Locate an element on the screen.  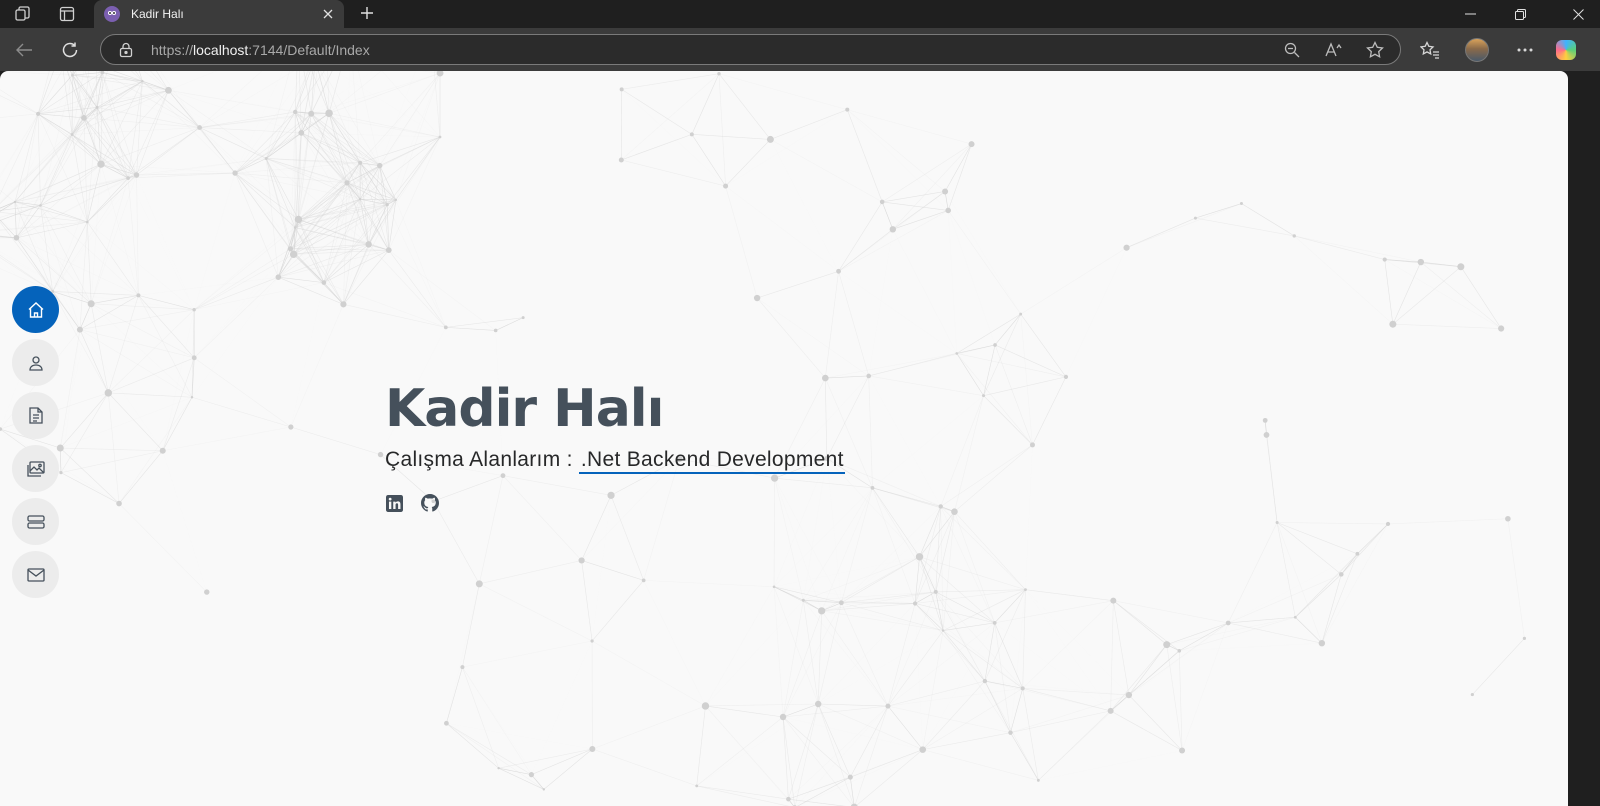
file-text-icon is located at coordinates (35, 415).